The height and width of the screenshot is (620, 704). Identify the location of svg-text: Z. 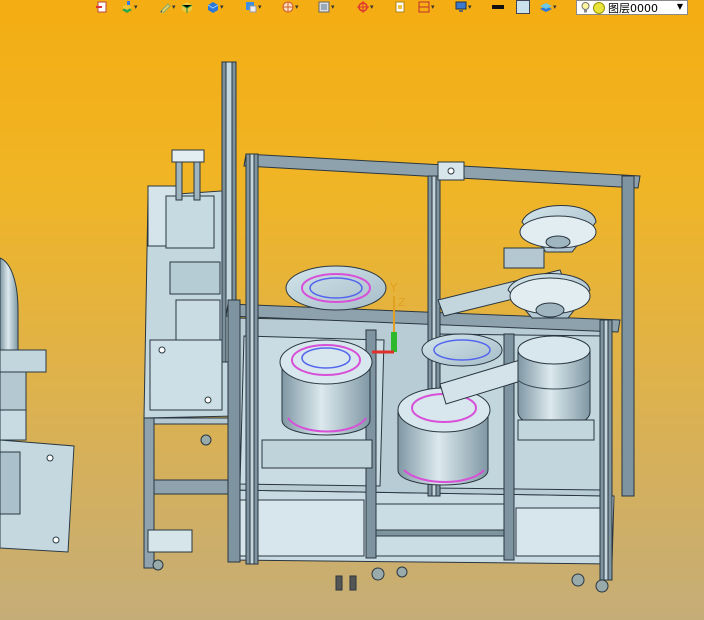
(402, 302).